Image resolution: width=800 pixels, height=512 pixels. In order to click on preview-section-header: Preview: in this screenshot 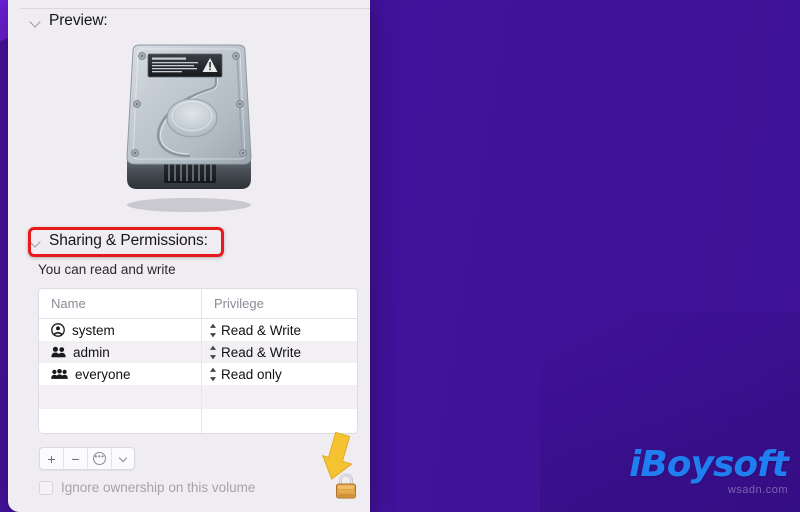, I will do `click(58, 21)`.